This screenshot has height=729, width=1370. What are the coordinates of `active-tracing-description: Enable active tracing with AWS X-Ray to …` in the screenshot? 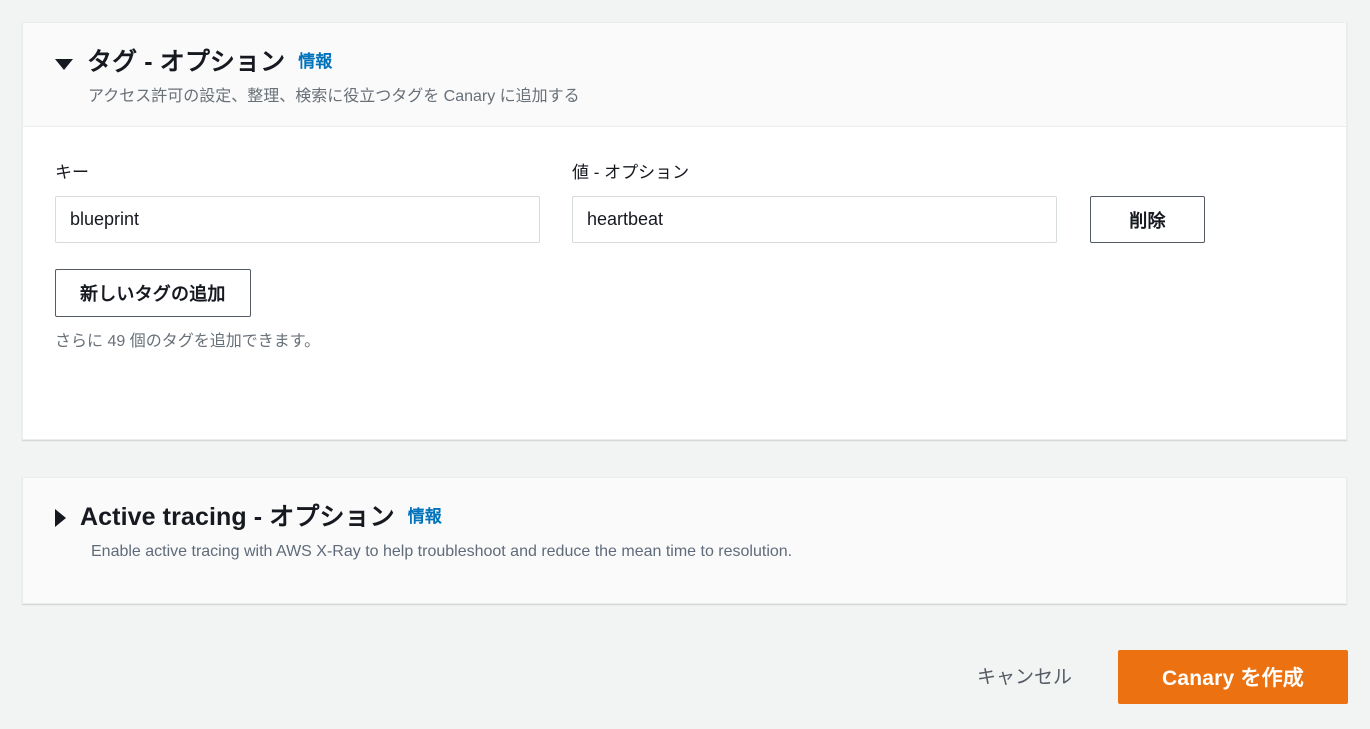 It's located at (442, 551).